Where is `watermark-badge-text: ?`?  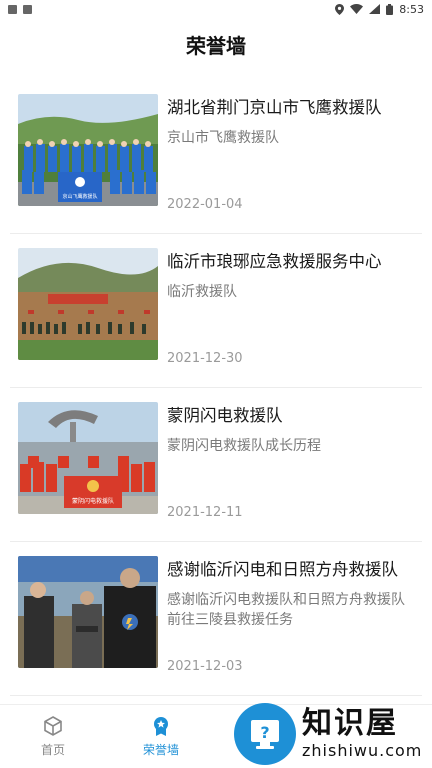 watermark-badge-text: ? is located at coordinates (264, 732).